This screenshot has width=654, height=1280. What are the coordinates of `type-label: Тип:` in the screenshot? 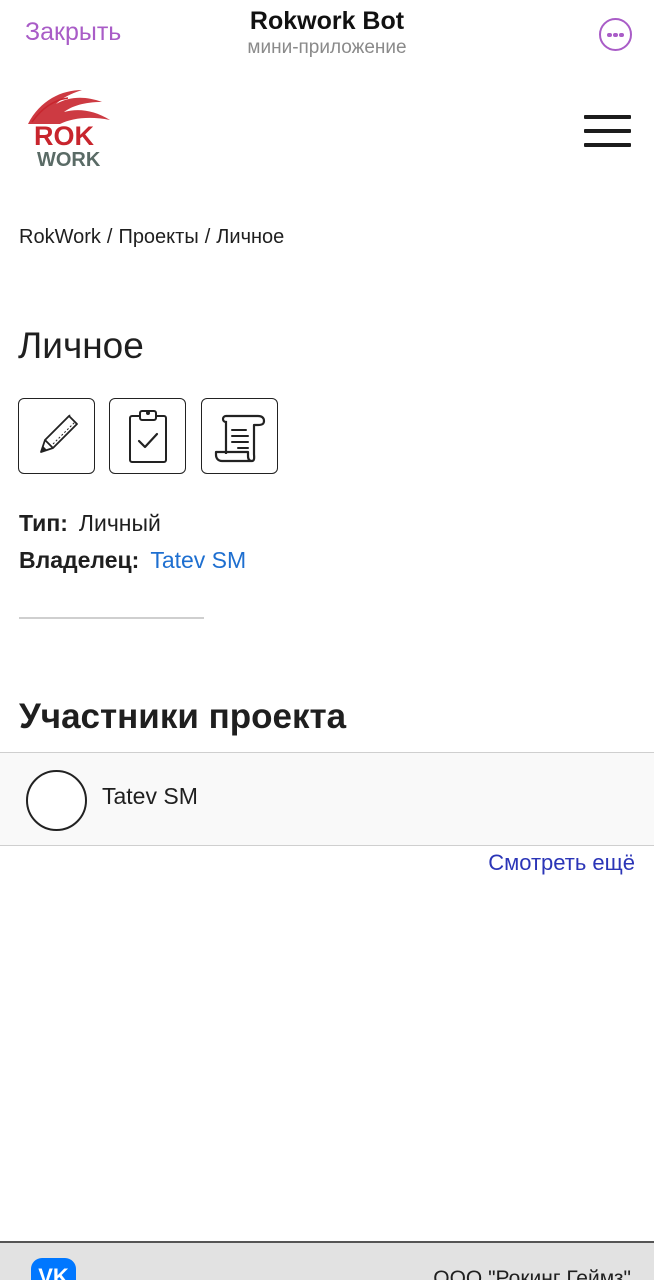 It's located at (43, 523).